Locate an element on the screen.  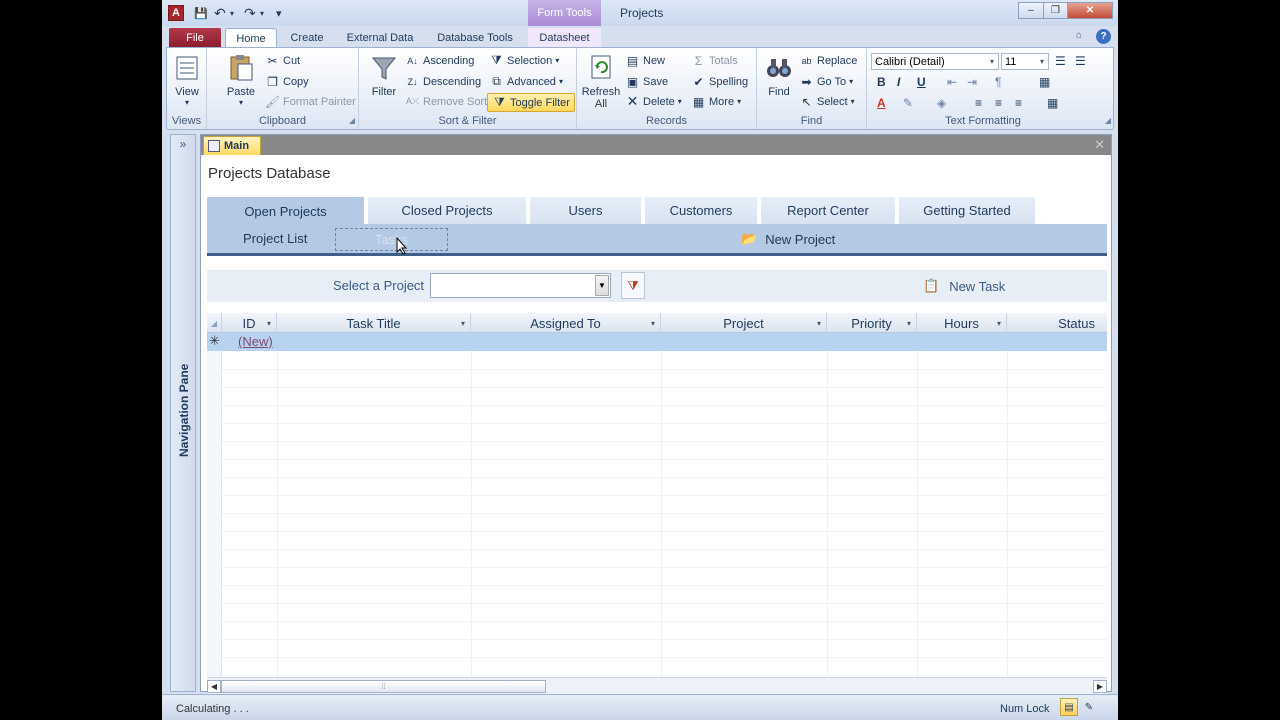
ascending-button: A↓ Ascending is located at coordinates (439, 60).